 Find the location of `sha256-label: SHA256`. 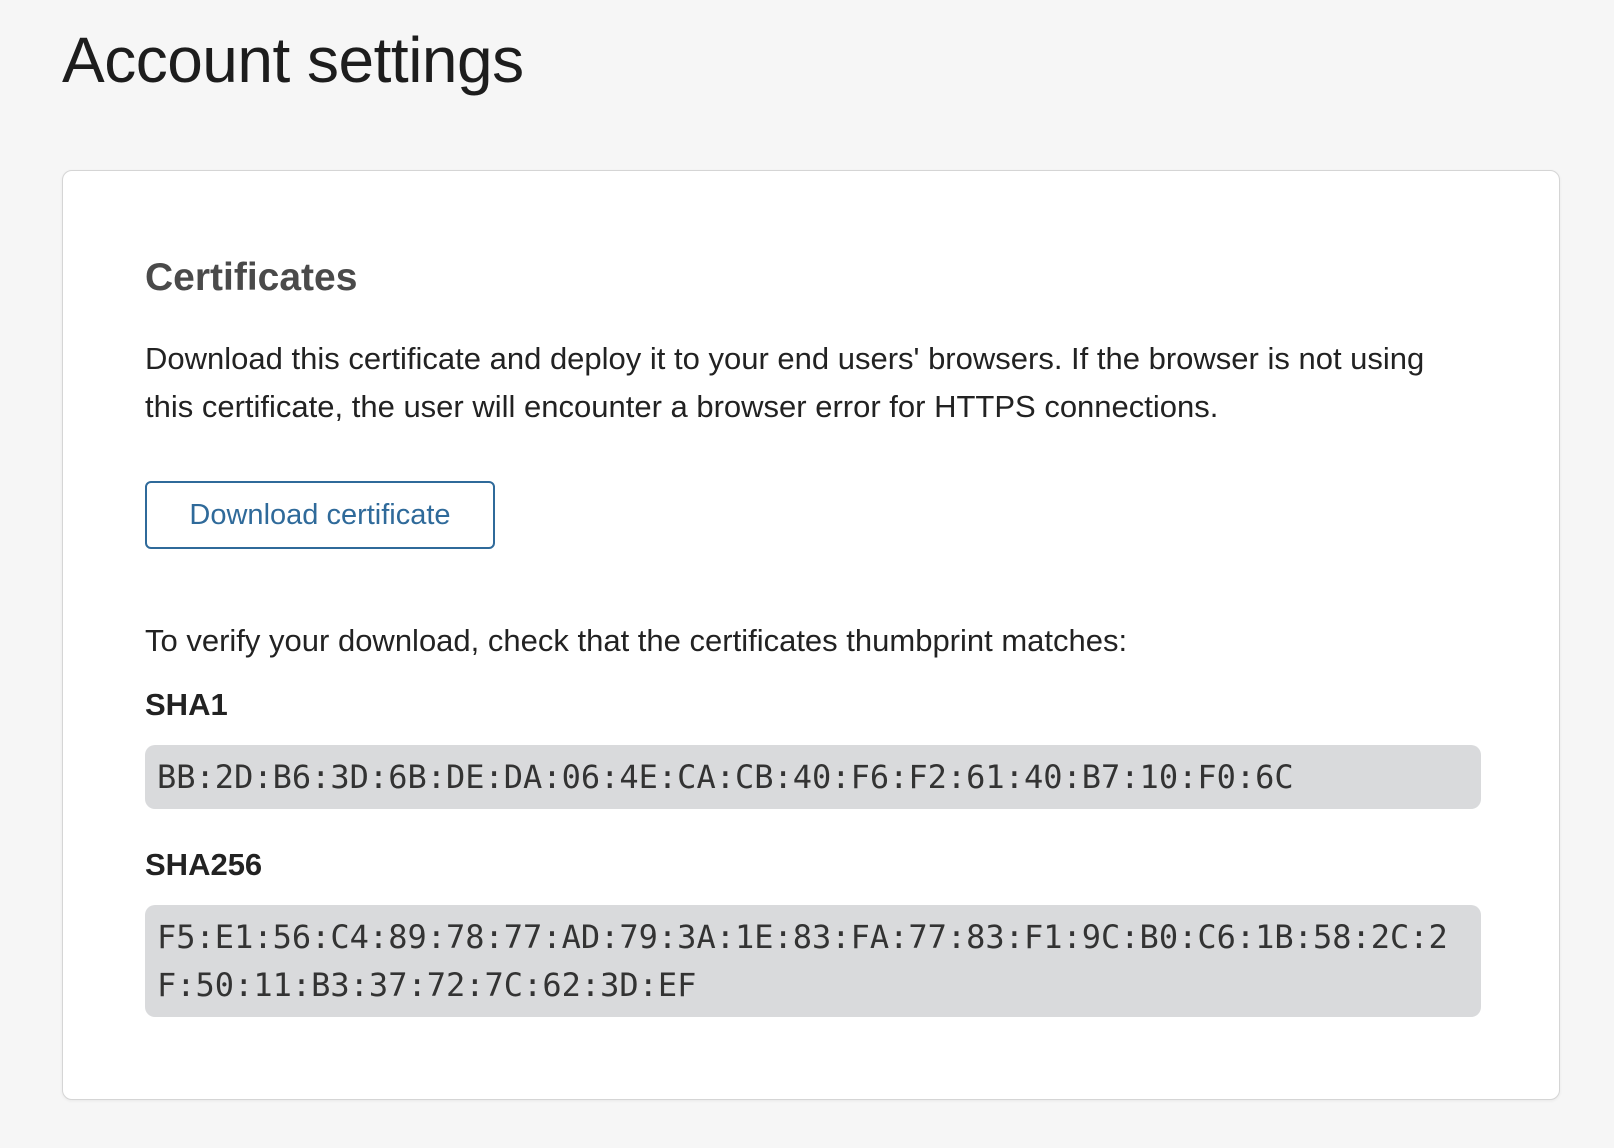

sha256-label: SHA256 is located at coordinates (204, 864).